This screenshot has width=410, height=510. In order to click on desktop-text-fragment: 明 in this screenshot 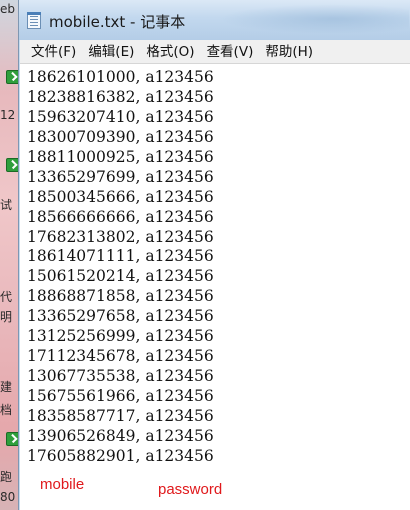, I will do `click(6, 317)`.